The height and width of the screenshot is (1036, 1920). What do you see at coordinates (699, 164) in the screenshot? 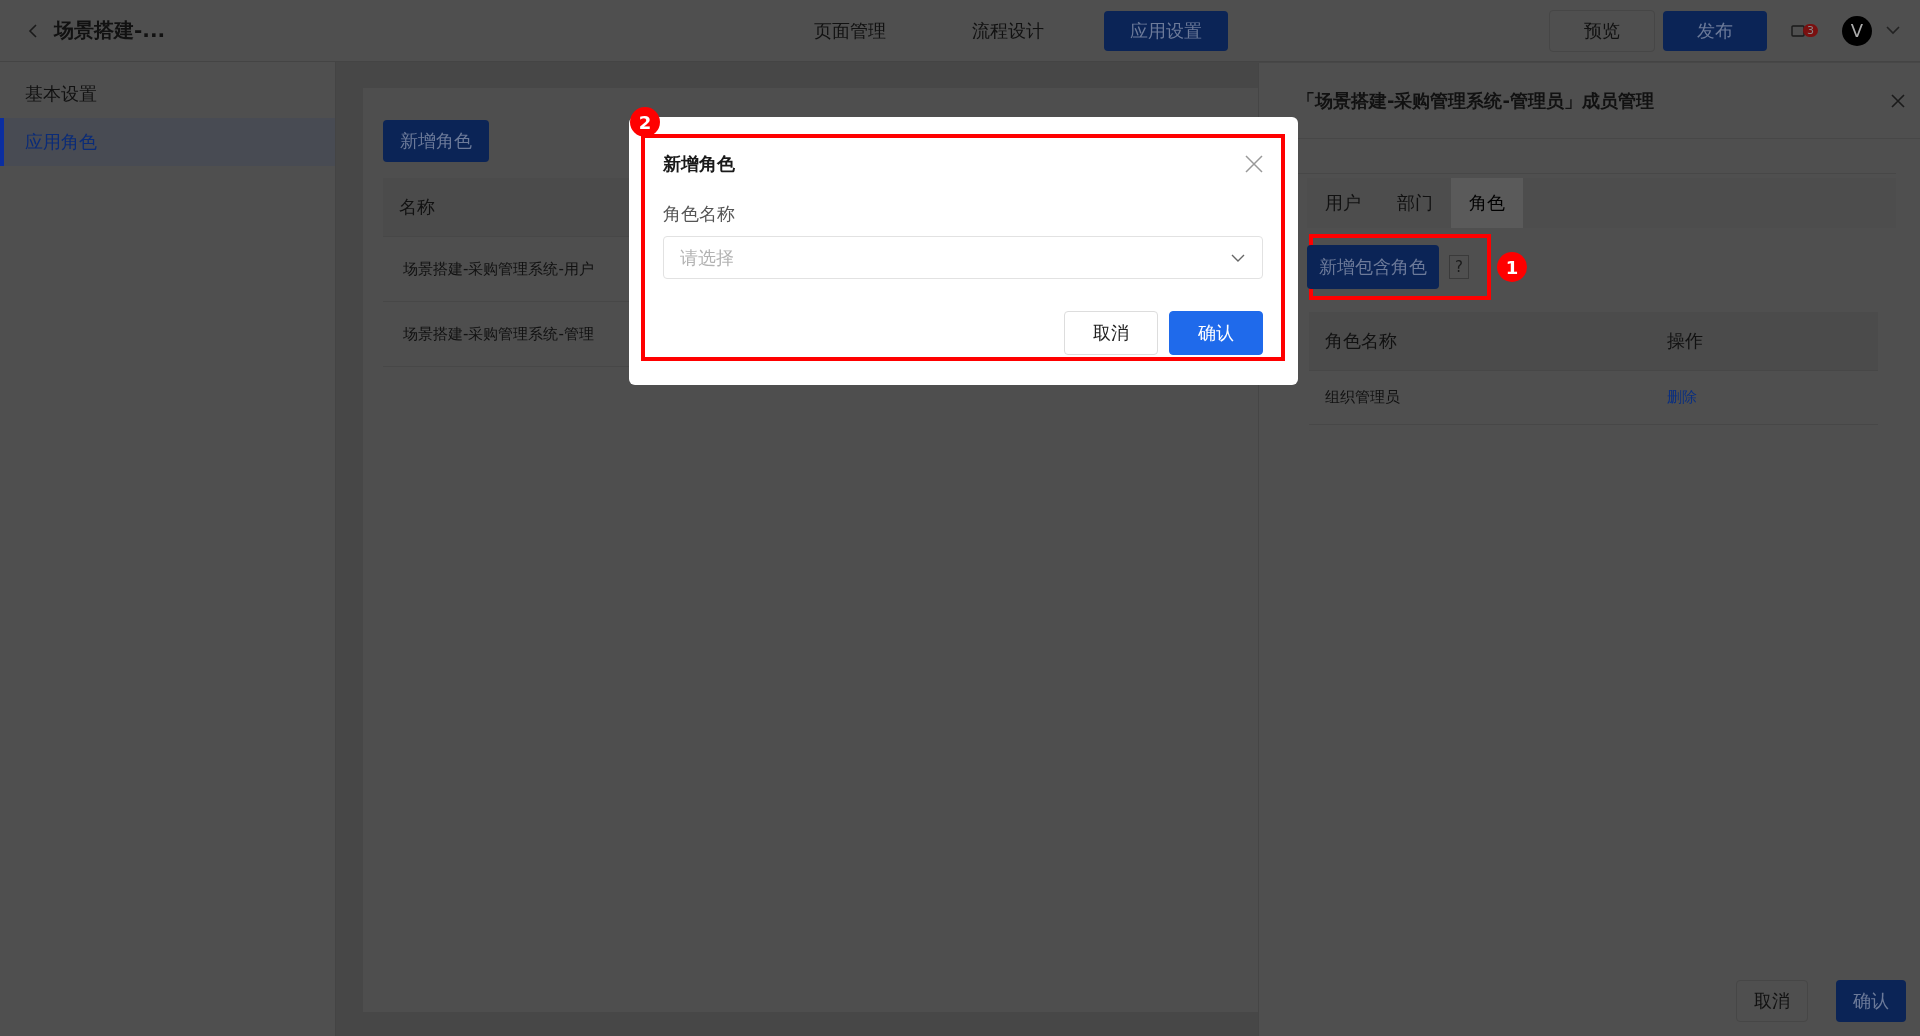
I see `dialog-title: 新增角色` at bounding box center [699, 164].